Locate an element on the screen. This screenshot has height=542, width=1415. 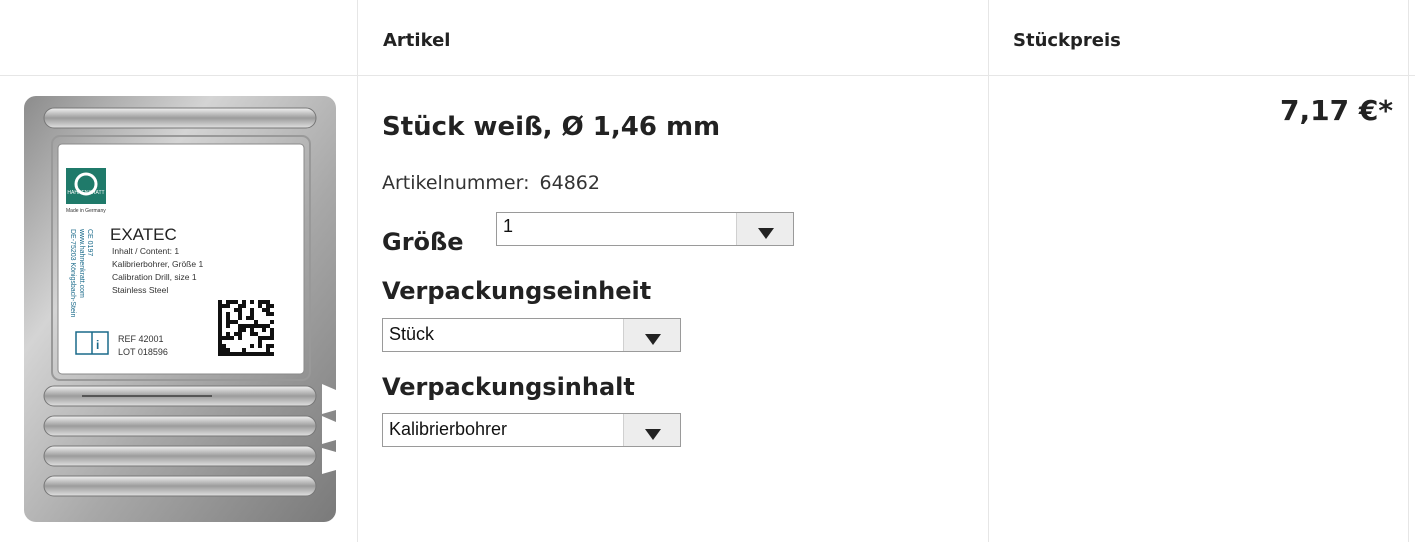
packaging-unit-select: Stück is located at coordinates (531, 335).